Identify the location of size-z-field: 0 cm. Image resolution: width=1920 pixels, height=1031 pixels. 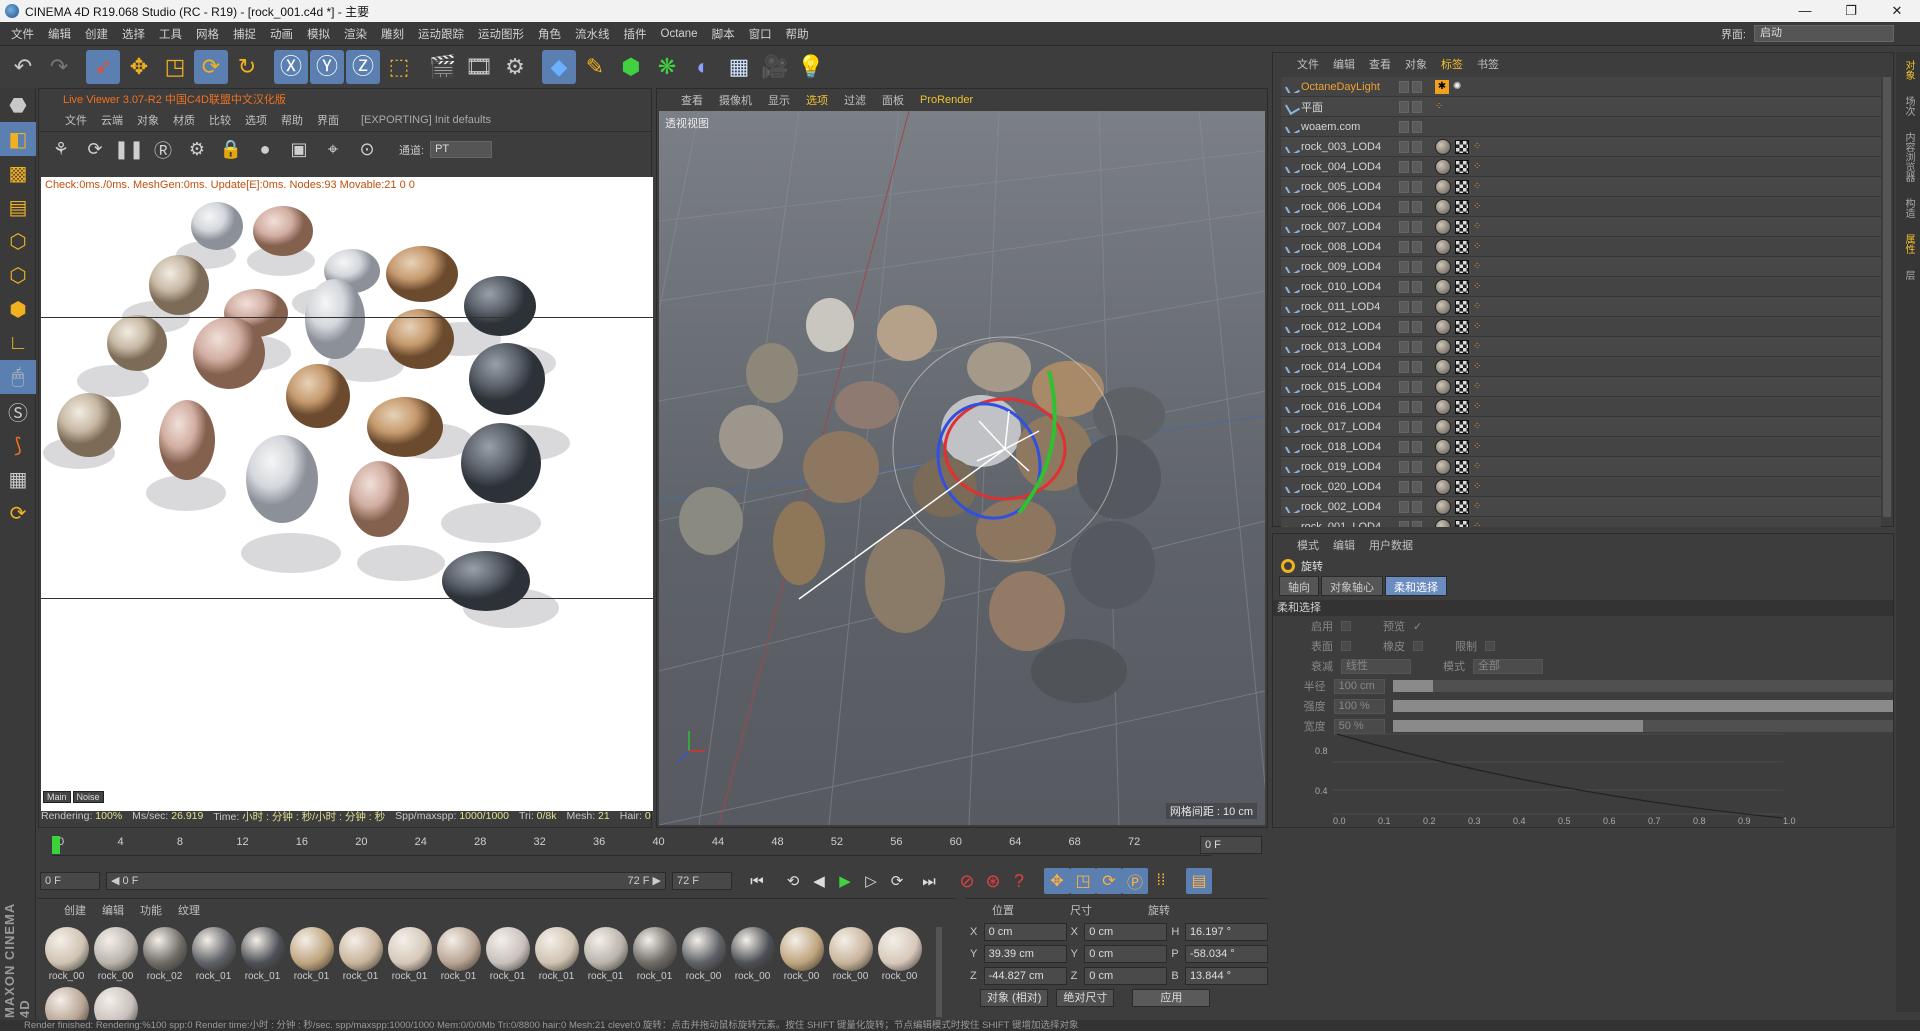
(1126, 976).